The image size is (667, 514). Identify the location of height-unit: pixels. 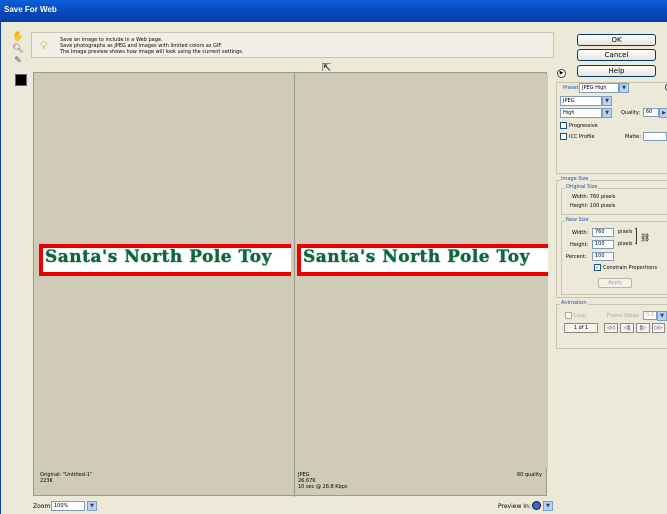
(625, 244).